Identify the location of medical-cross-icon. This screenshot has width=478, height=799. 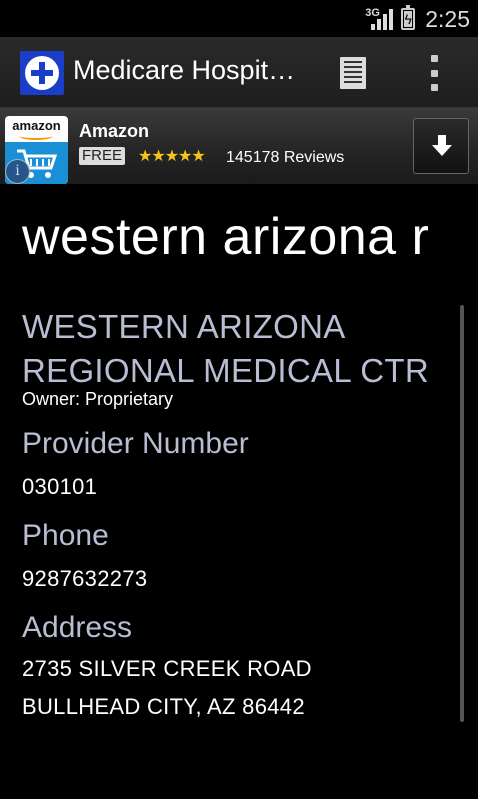
(42, 73).